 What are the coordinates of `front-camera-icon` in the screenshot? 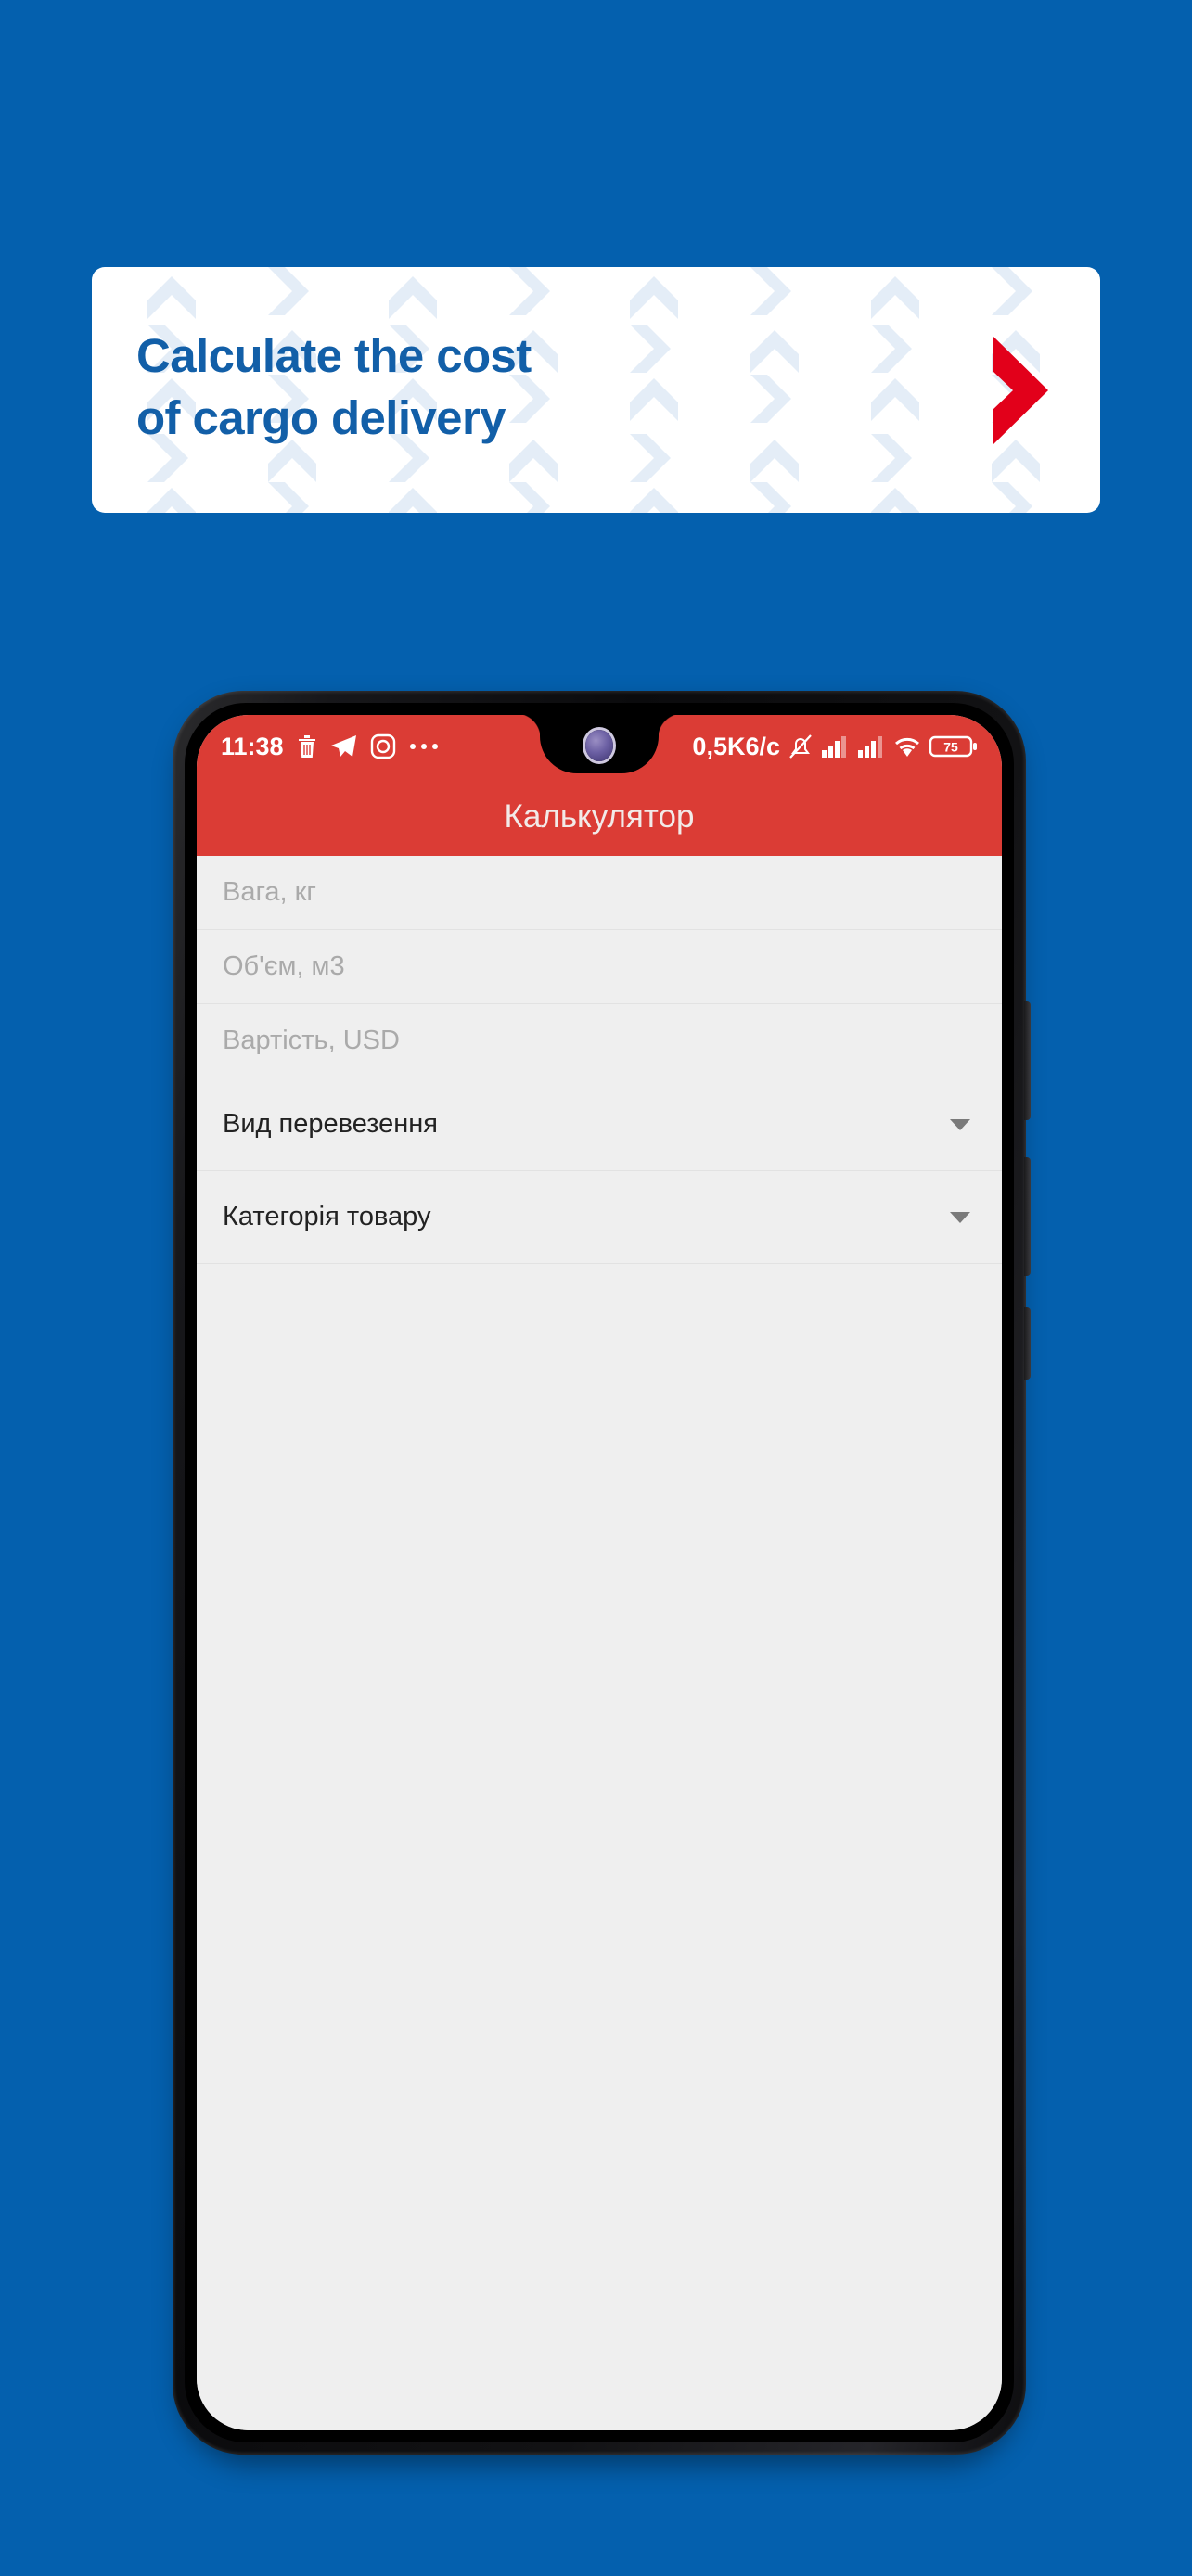 It's located at (599, 746).